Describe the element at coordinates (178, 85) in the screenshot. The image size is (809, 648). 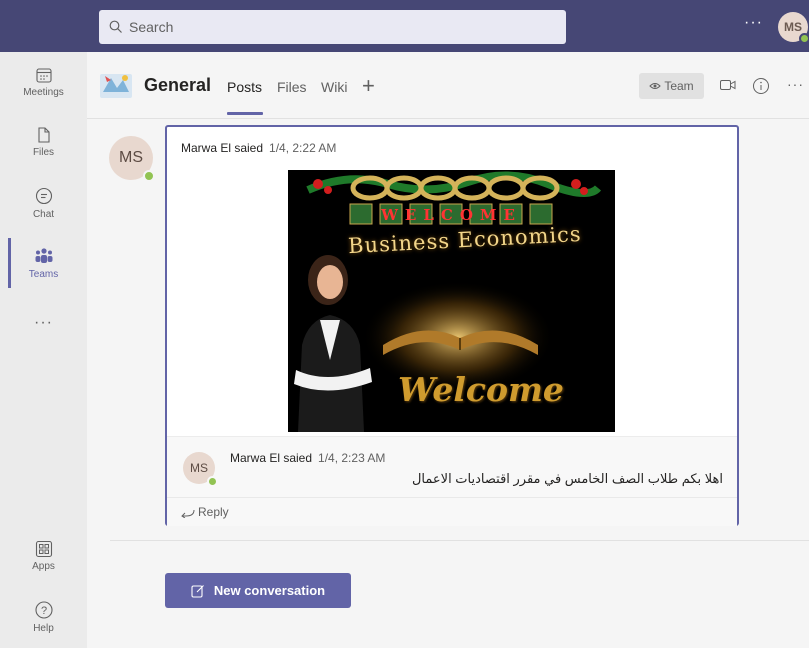
I see `channel-title: General` at that location.